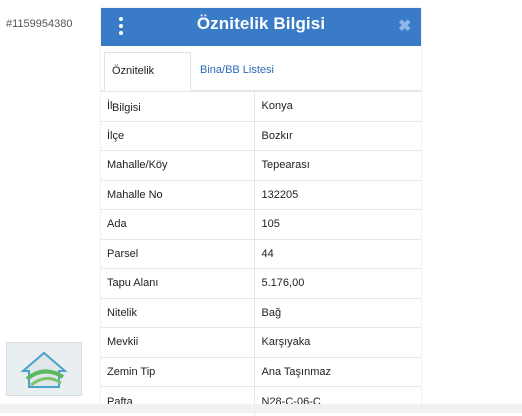 The image size is (522, 416). I want to click on close-icon: ✖, so click(405, 27).